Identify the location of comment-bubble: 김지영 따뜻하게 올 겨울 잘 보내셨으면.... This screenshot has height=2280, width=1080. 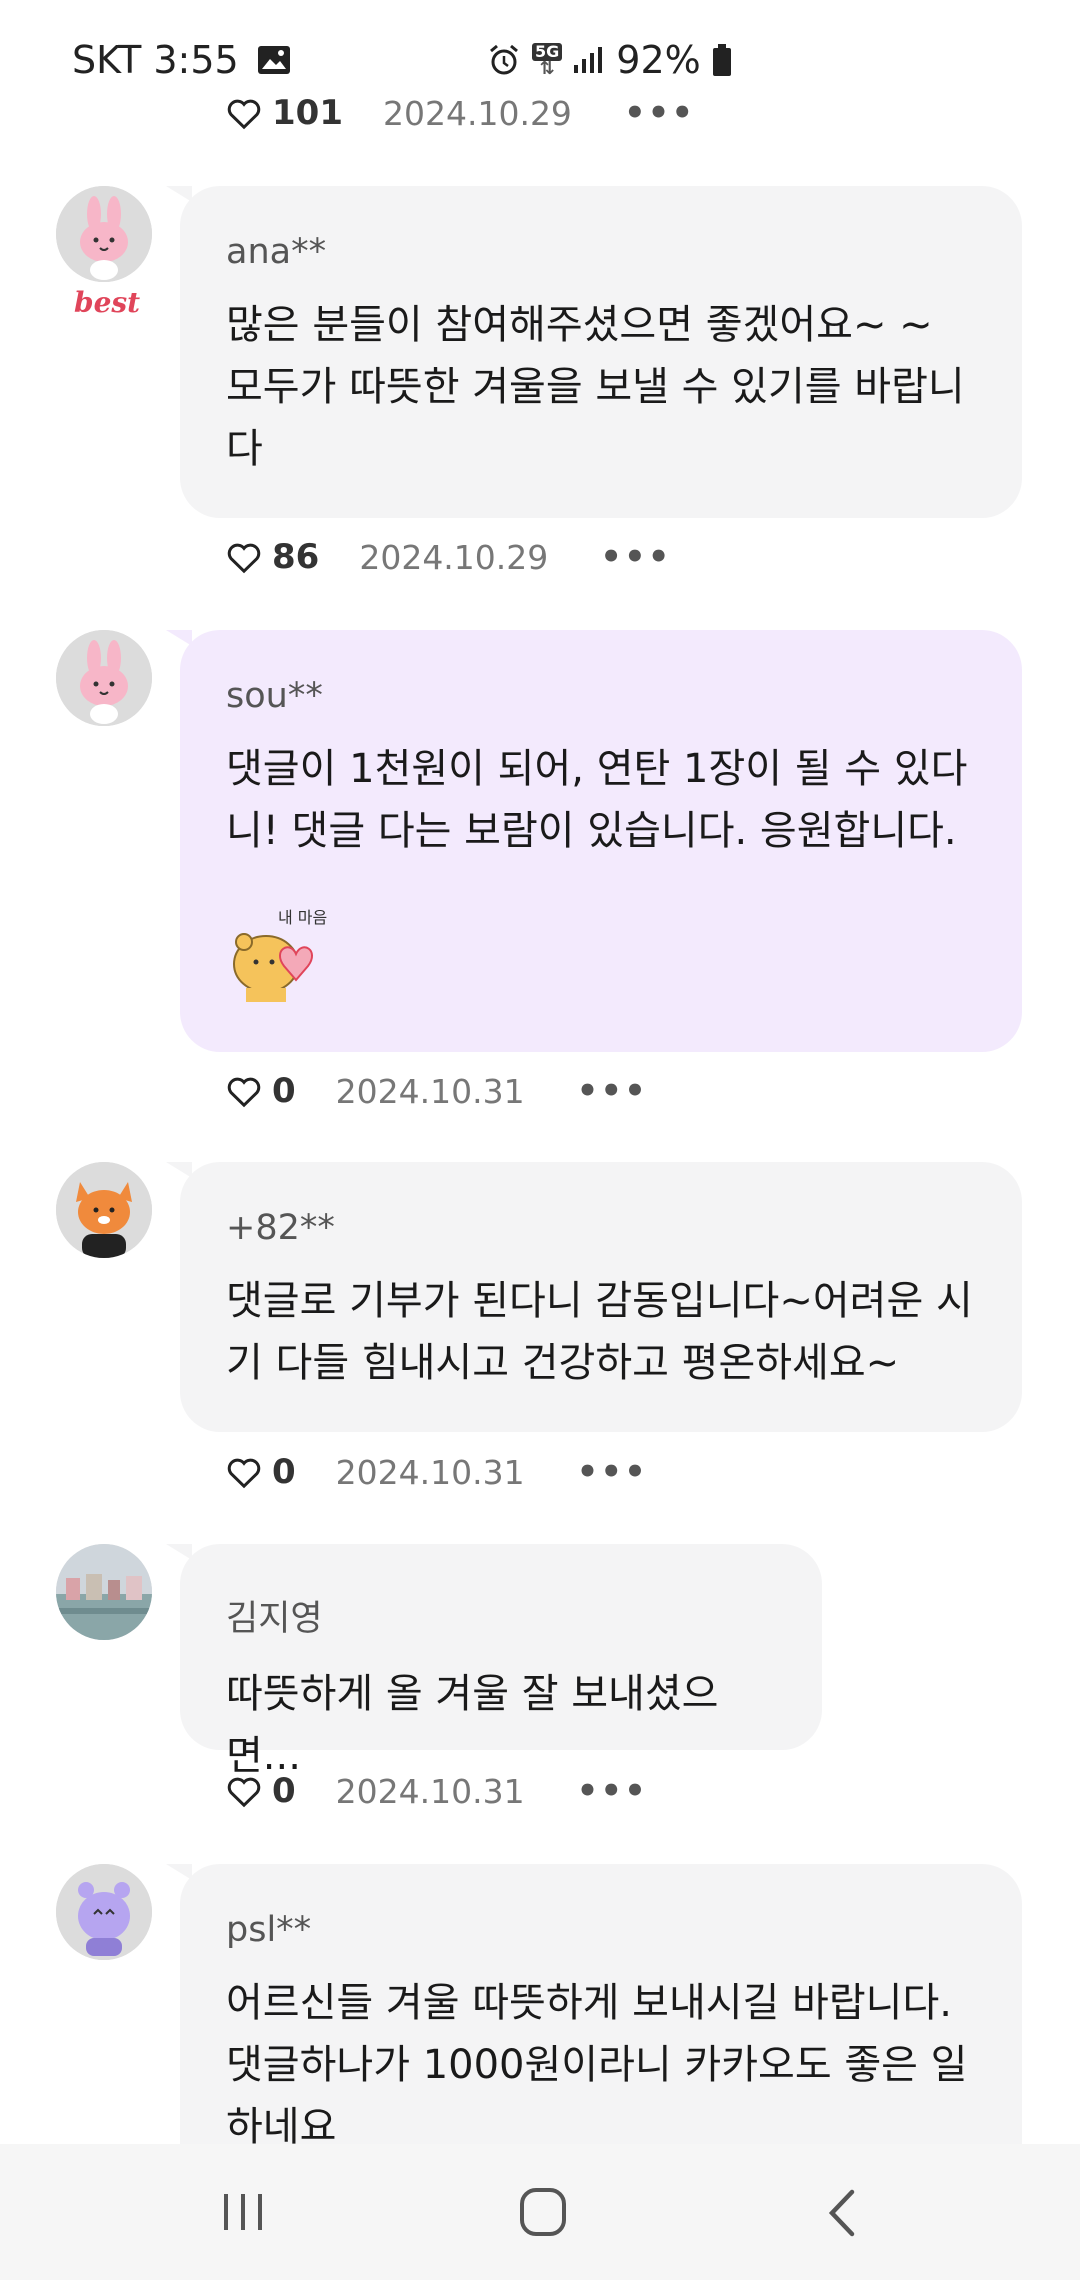
(494, 1661).